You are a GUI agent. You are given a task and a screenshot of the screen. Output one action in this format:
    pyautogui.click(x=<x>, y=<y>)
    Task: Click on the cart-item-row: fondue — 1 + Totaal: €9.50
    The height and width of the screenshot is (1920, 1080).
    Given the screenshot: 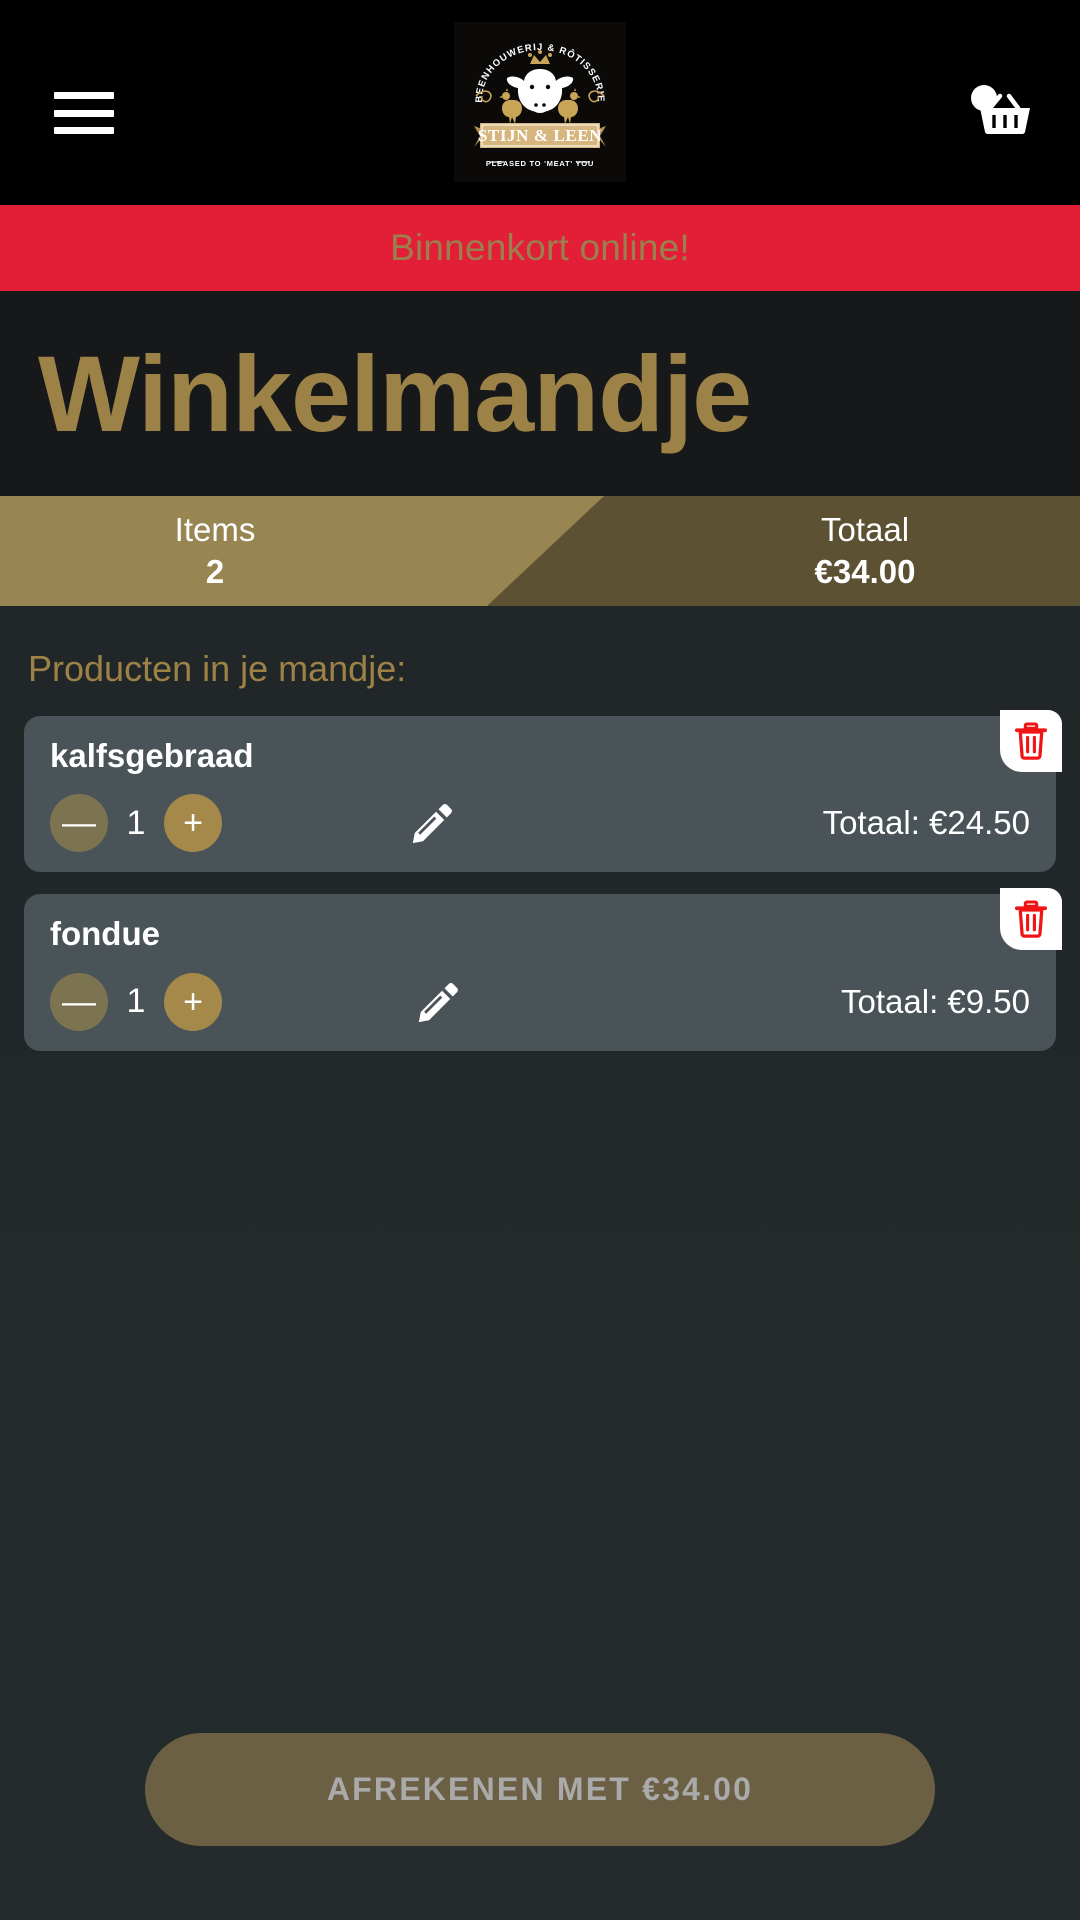 What is the action you would take?
    pyautogui.click(x=543, y=969)
    